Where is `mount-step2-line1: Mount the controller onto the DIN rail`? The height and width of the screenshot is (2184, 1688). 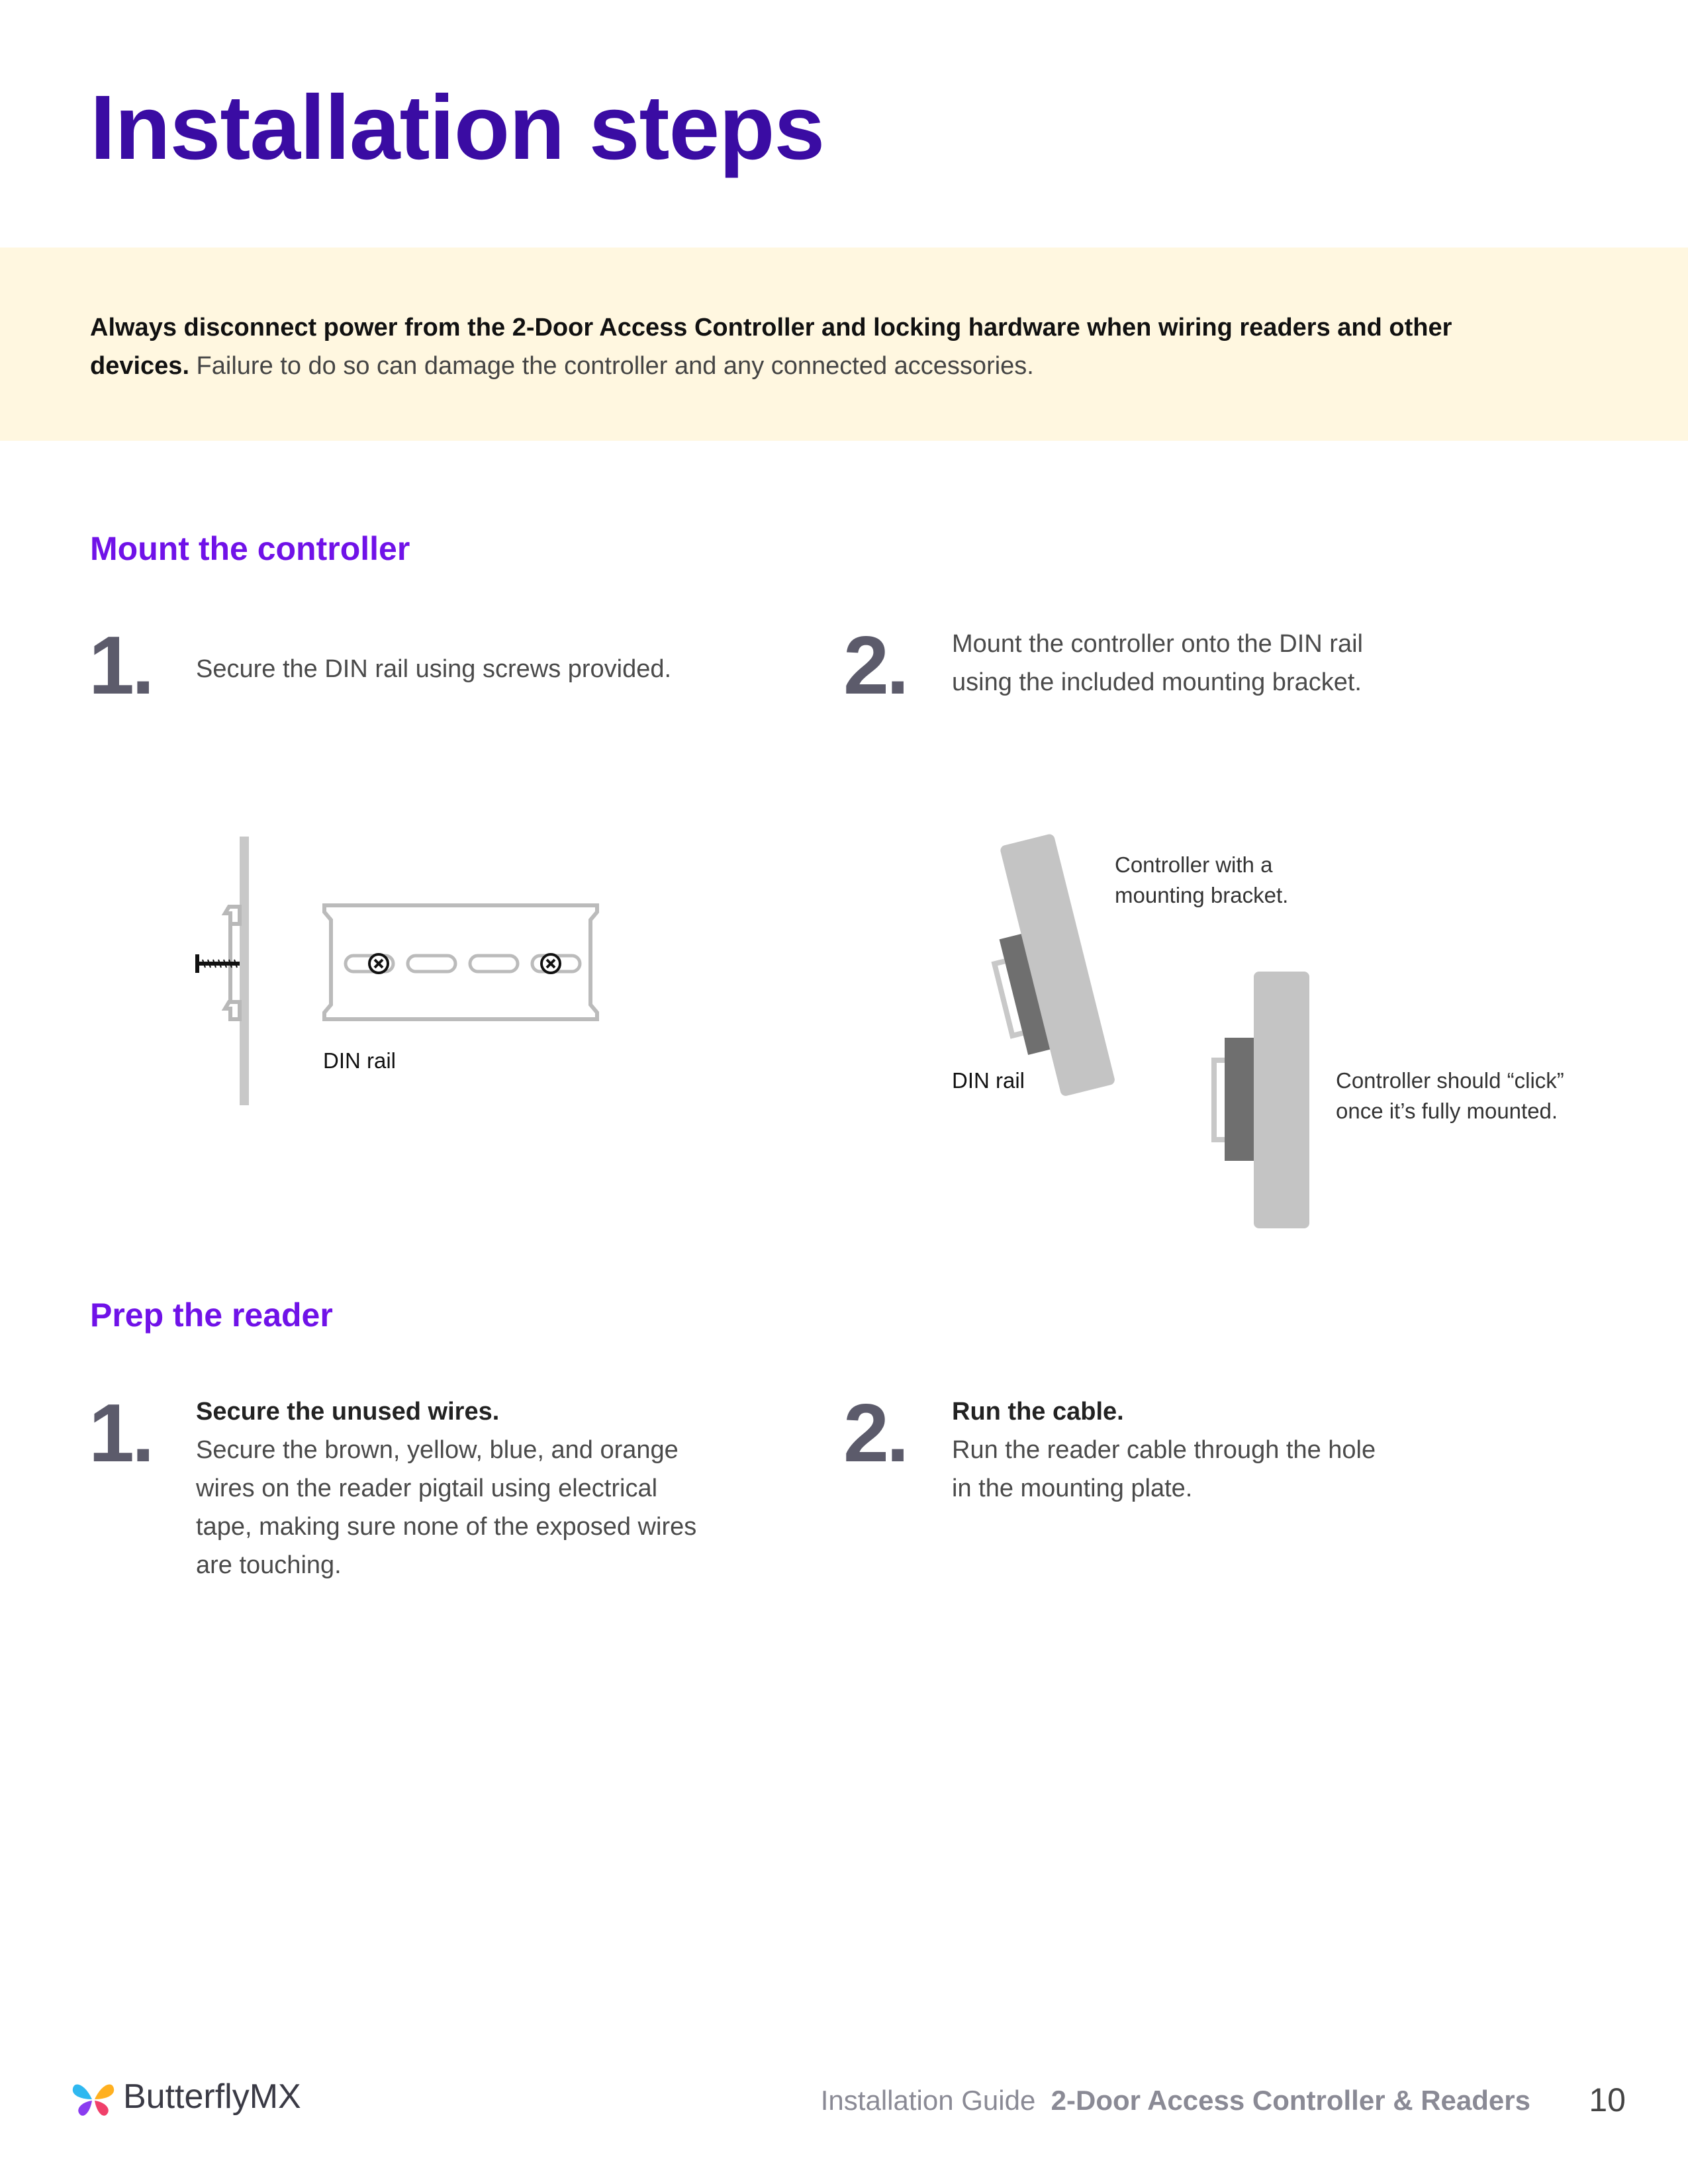
mount-step2-line1: Mount the controller onto the DIN rail is located at coordinates (1157, 644).